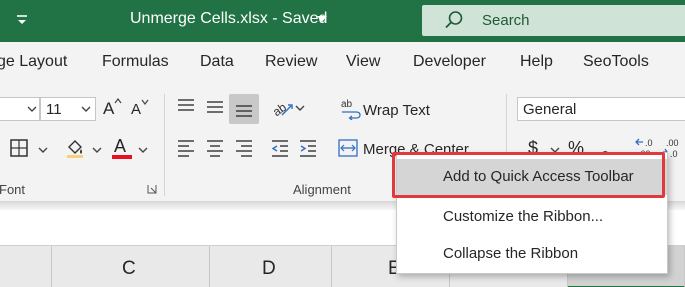 This screenshot has width=685, height=287. Describe the element at coordinates (322, 189) in the screenshot. I see `alignment-group-label: Alignment` at that location.